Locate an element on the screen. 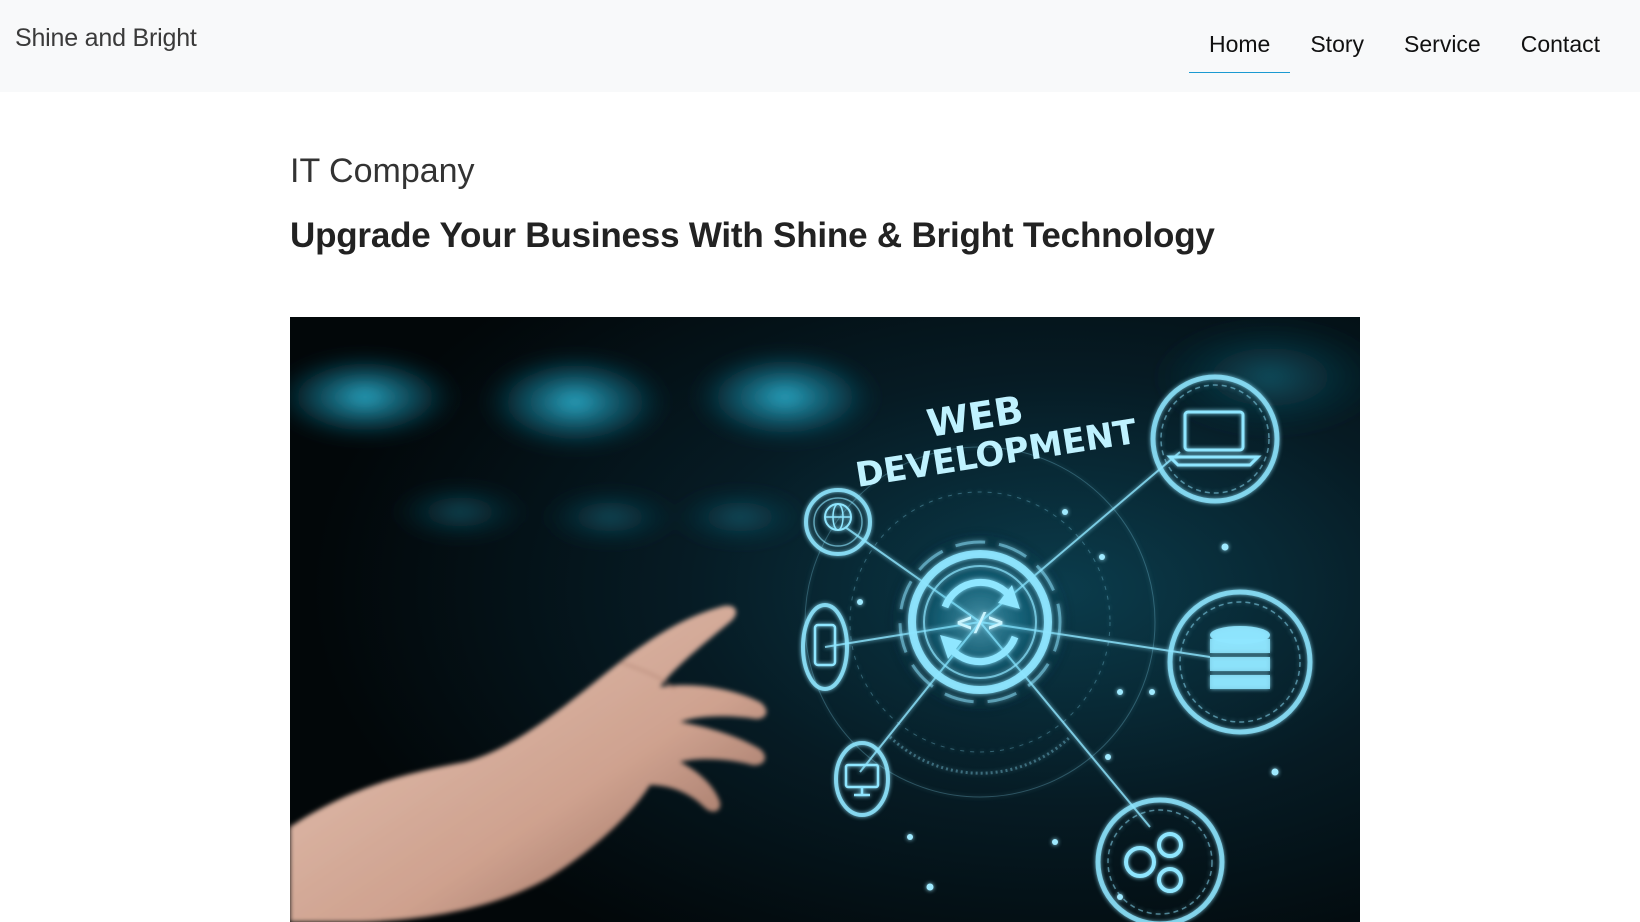 Image resolution: width=1640 pixels, height=922 pixels. brand-logo: Shine and Bright is located at coordinates (106, 38).